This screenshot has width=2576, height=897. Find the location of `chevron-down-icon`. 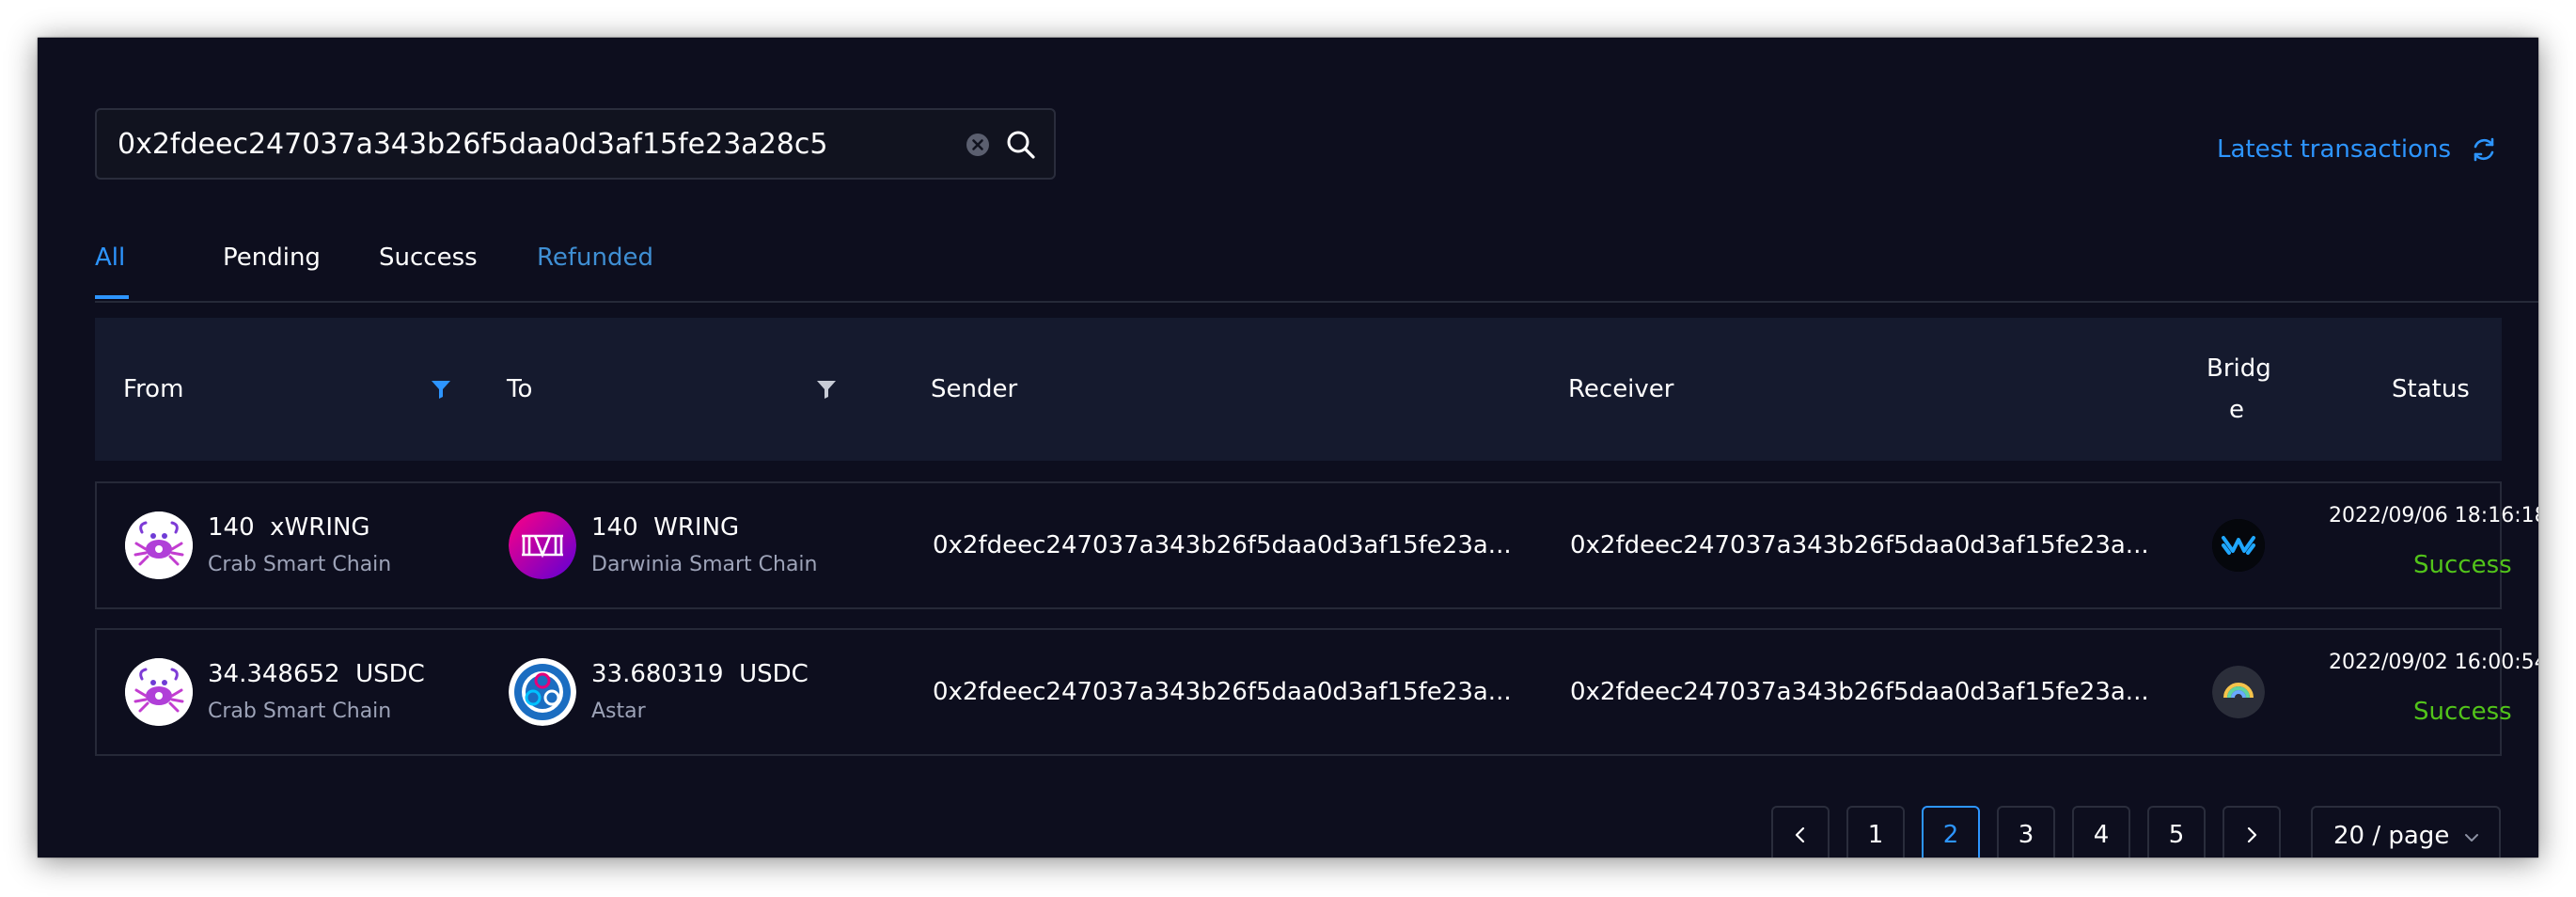

chevron-down-icon is located at coordinates (2471, 838).